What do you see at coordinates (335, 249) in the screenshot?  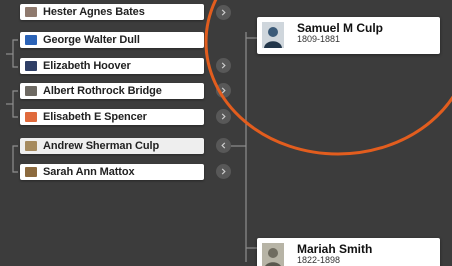 I see `person-name: Mariah Smith` at bounding box center [335, 249].